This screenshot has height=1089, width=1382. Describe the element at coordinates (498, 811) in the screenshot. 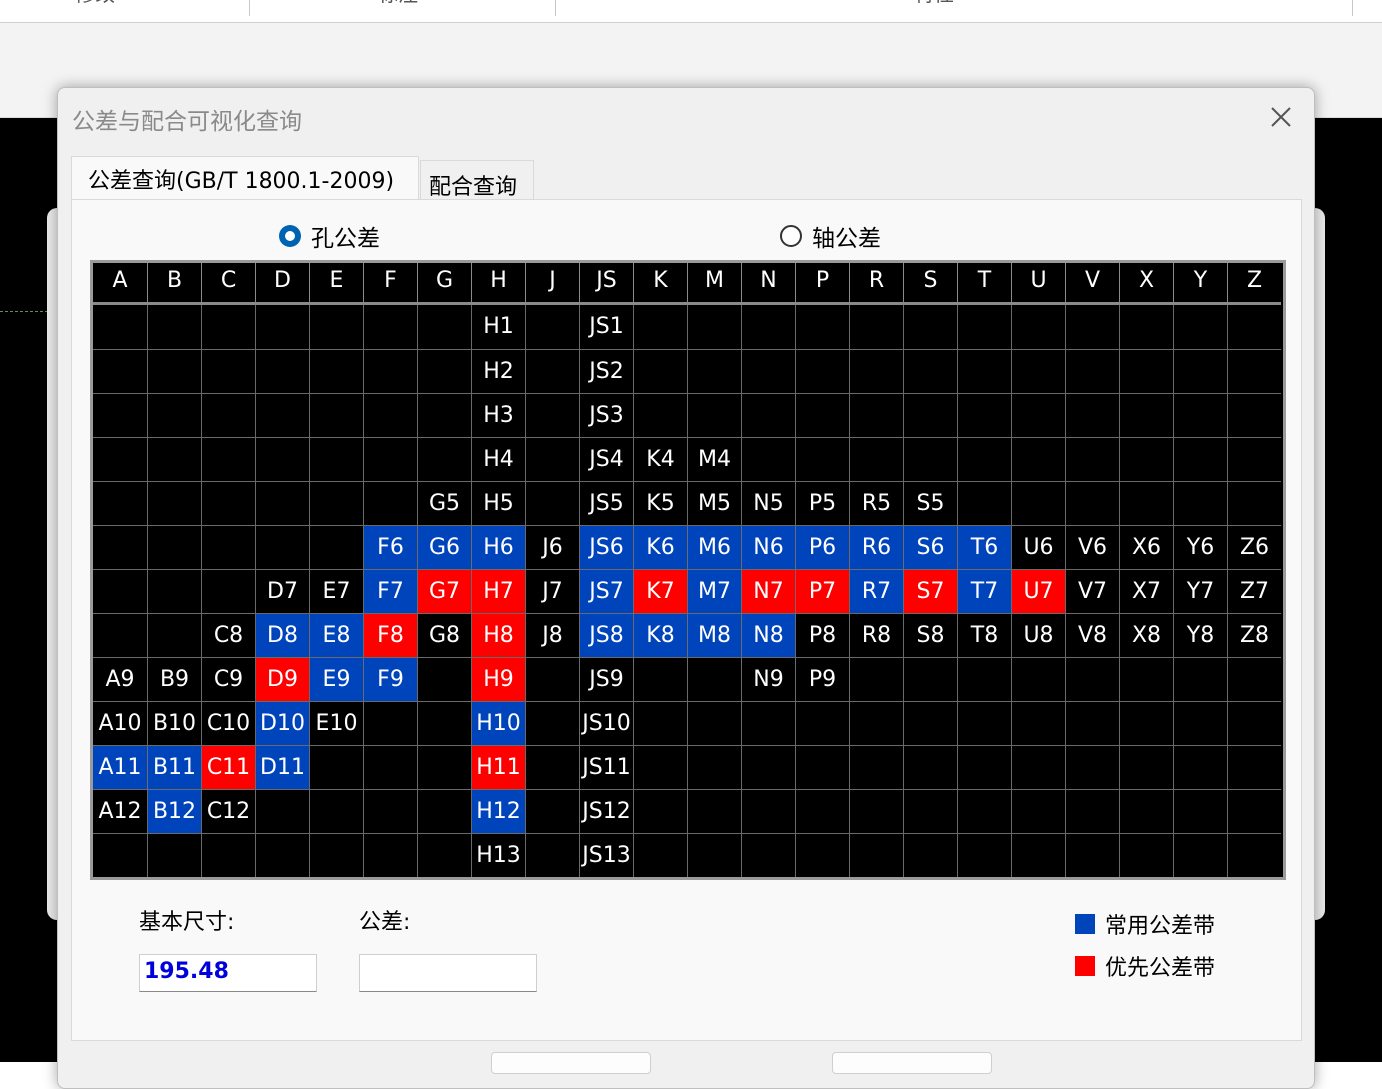

I see `grid-cell: H12` at that location.